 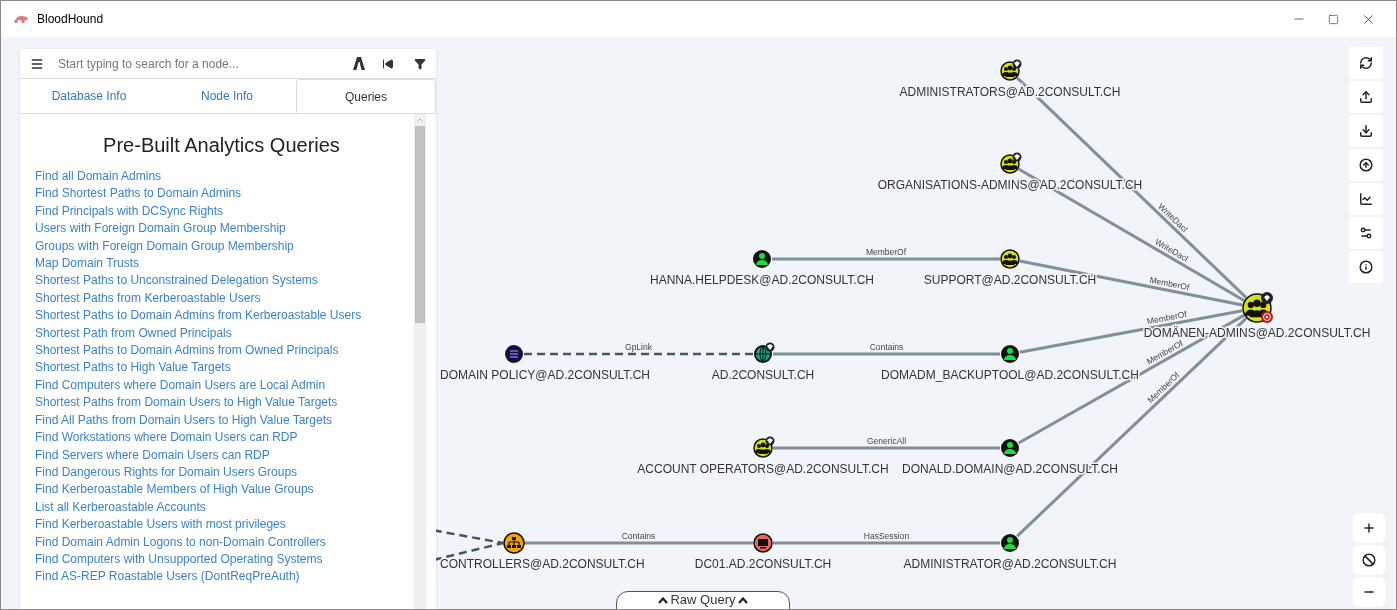 What do you see at coordinates (148, 298) in the screenshot?
I see `query-link: Shortest Paths from Kerberoastable Users` at bounding box center [148, 298].